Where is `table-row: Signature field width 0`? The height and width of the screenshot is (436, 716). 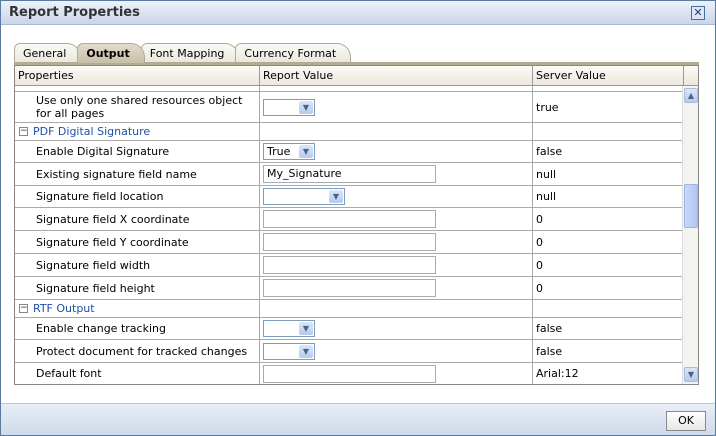 table-row: Signature field width 0 is located at coordinates (356, 265).